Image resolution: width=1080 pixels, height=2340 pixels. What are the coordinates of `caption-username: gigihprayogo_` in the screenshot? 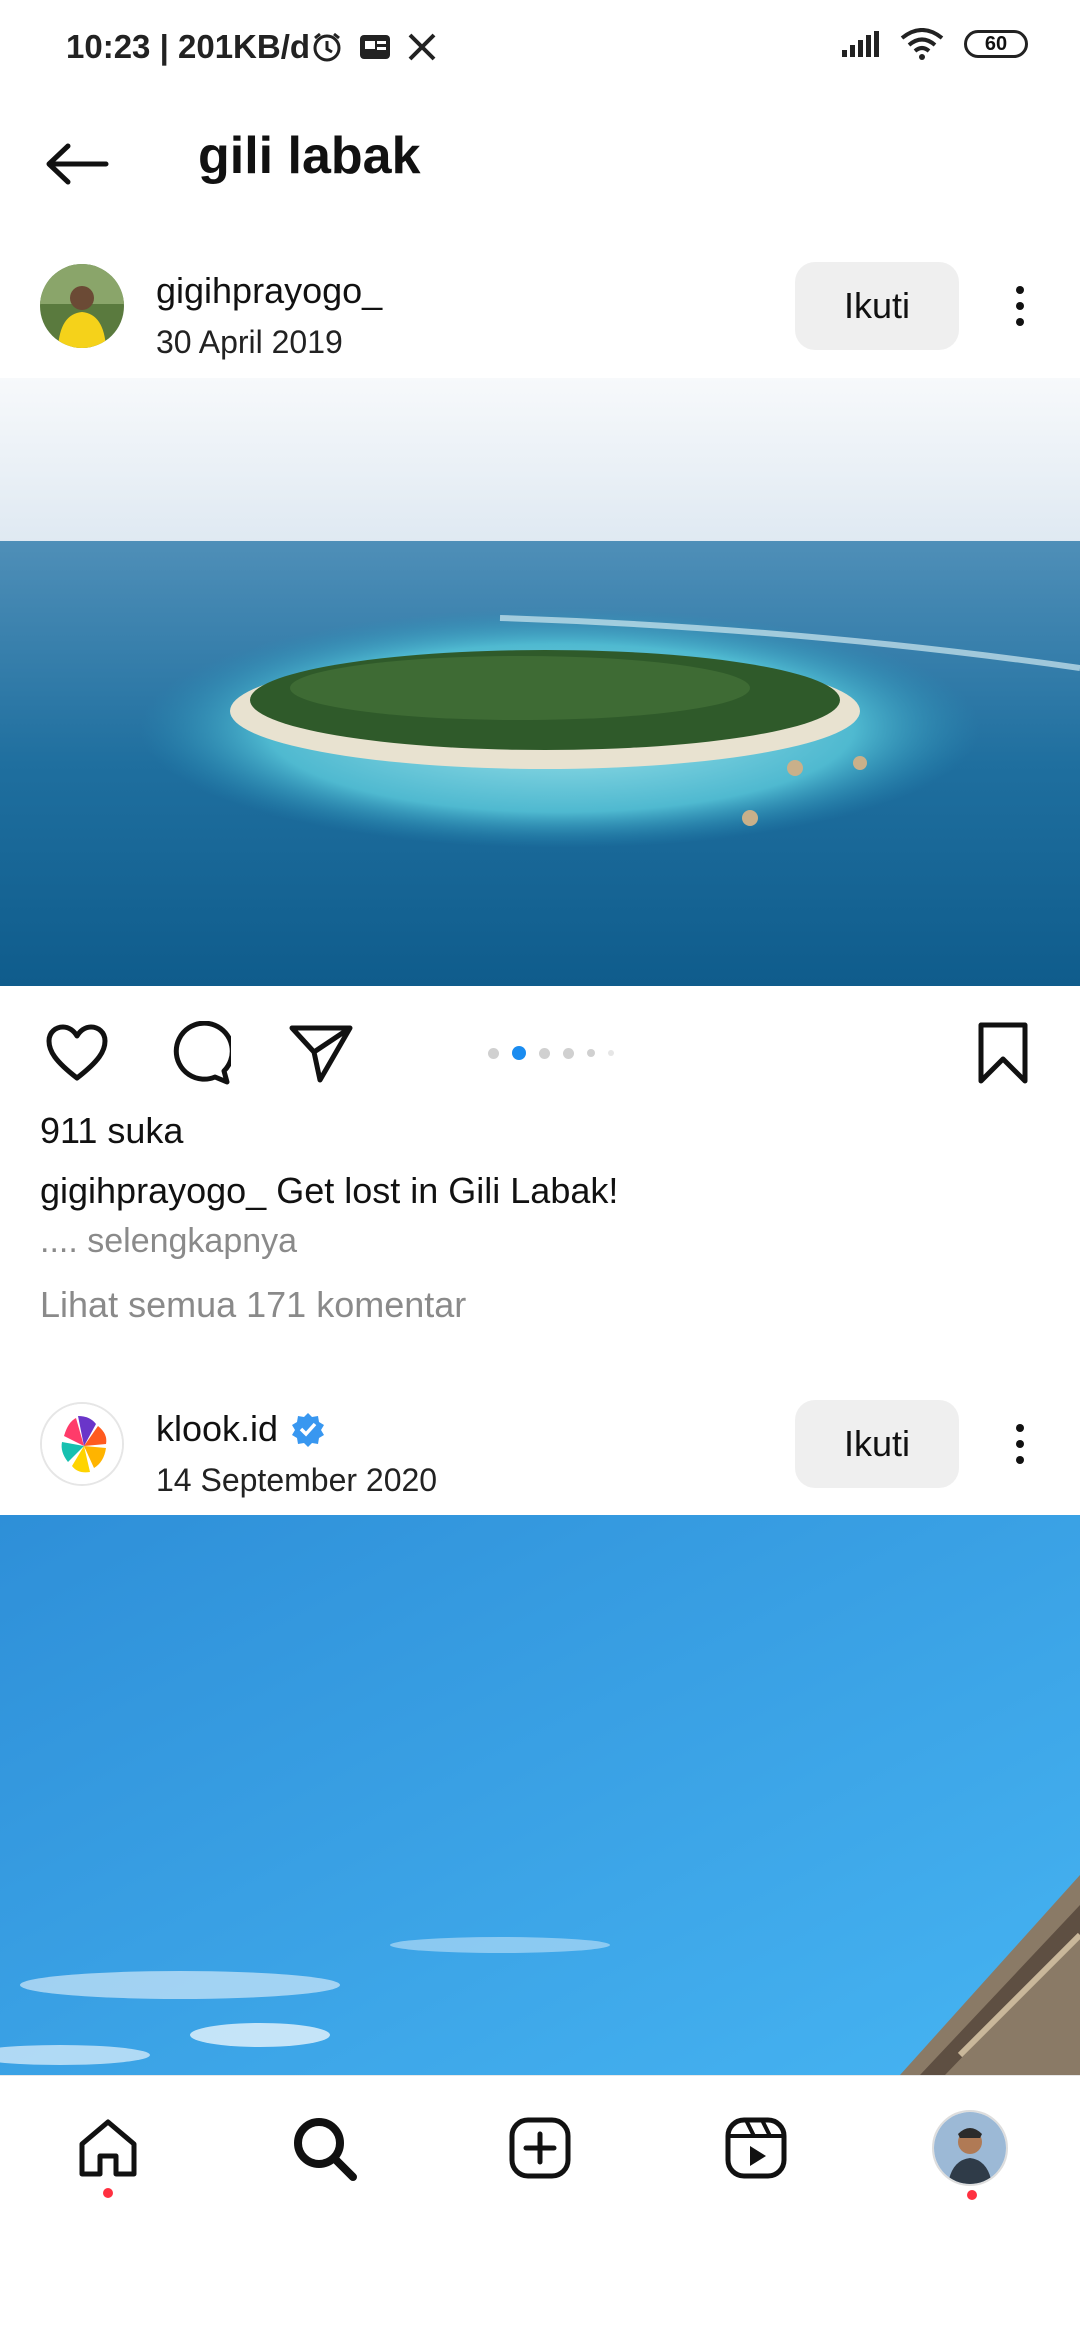 It's located at (153, 1190).